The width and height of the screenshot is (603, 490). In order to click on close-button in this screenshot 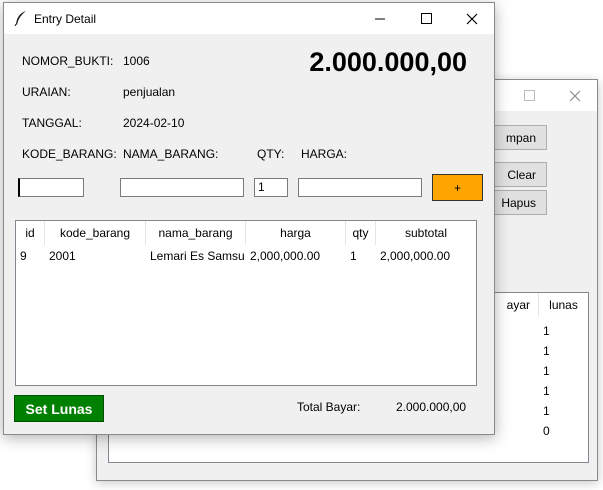, I will do `click(472, 18)`.